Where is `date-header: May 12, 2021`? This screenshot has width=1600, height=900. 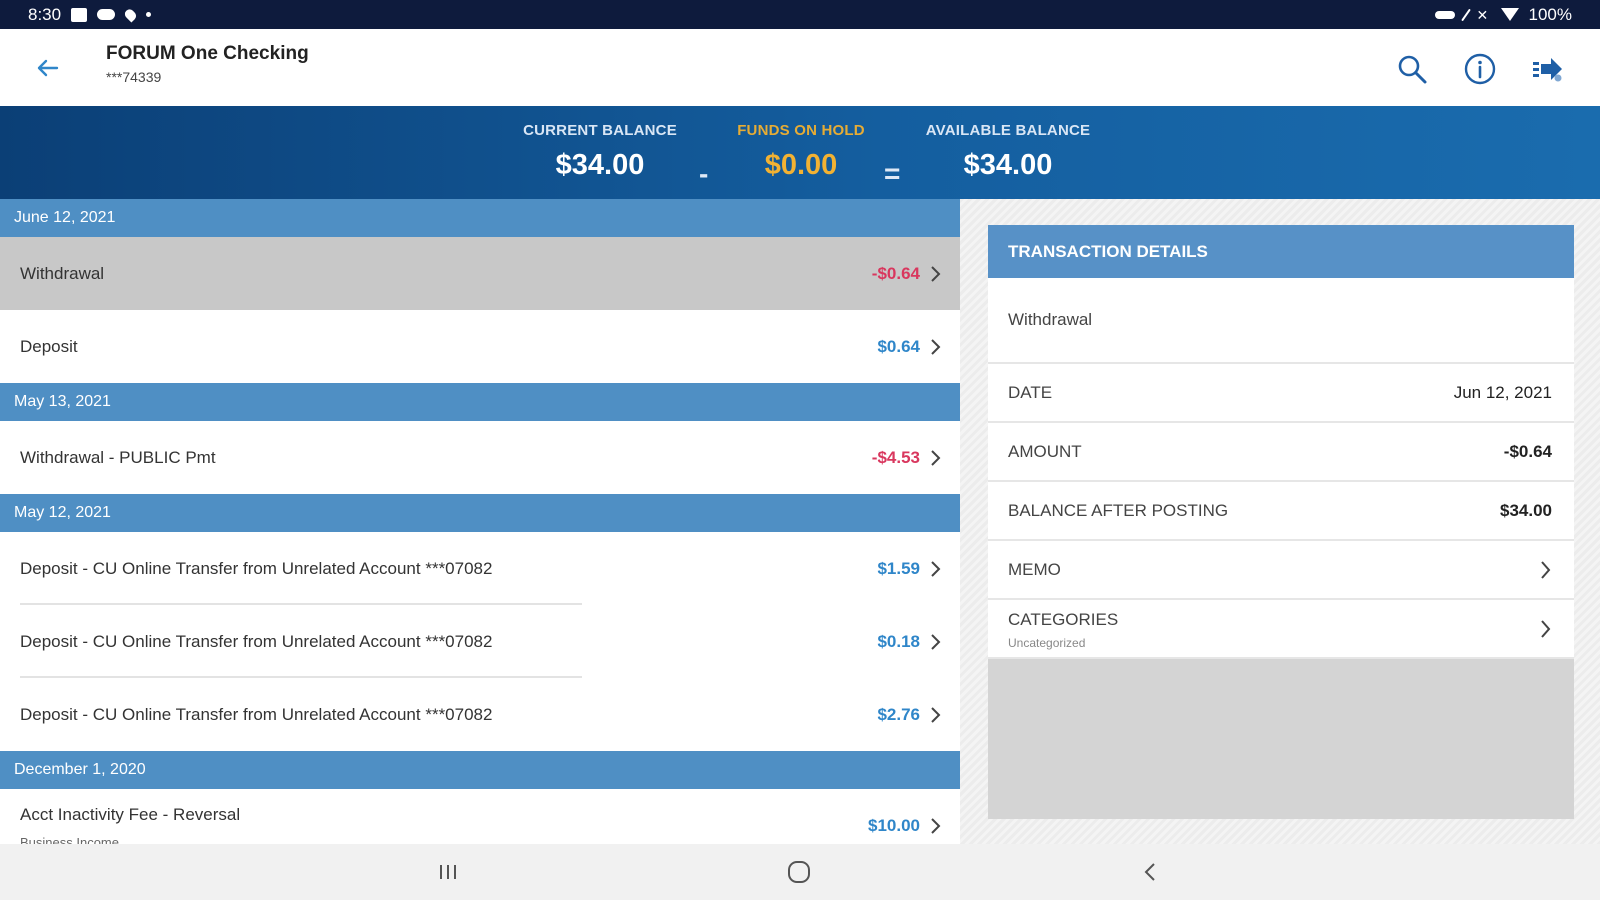
date-header: May 12, 2021 is located at coordinates (480, 513).